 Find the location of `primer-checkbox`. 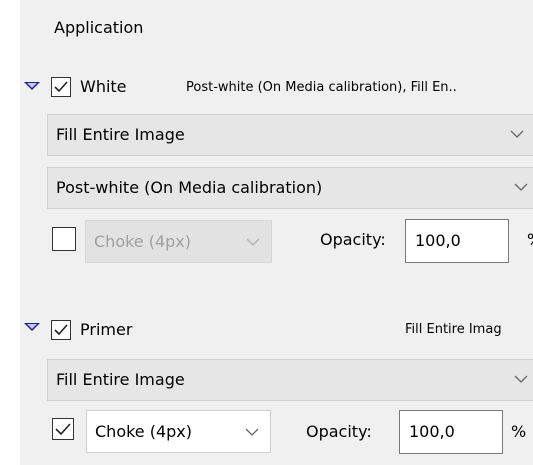

primer-checkbox is located at coordinates (61, 330).